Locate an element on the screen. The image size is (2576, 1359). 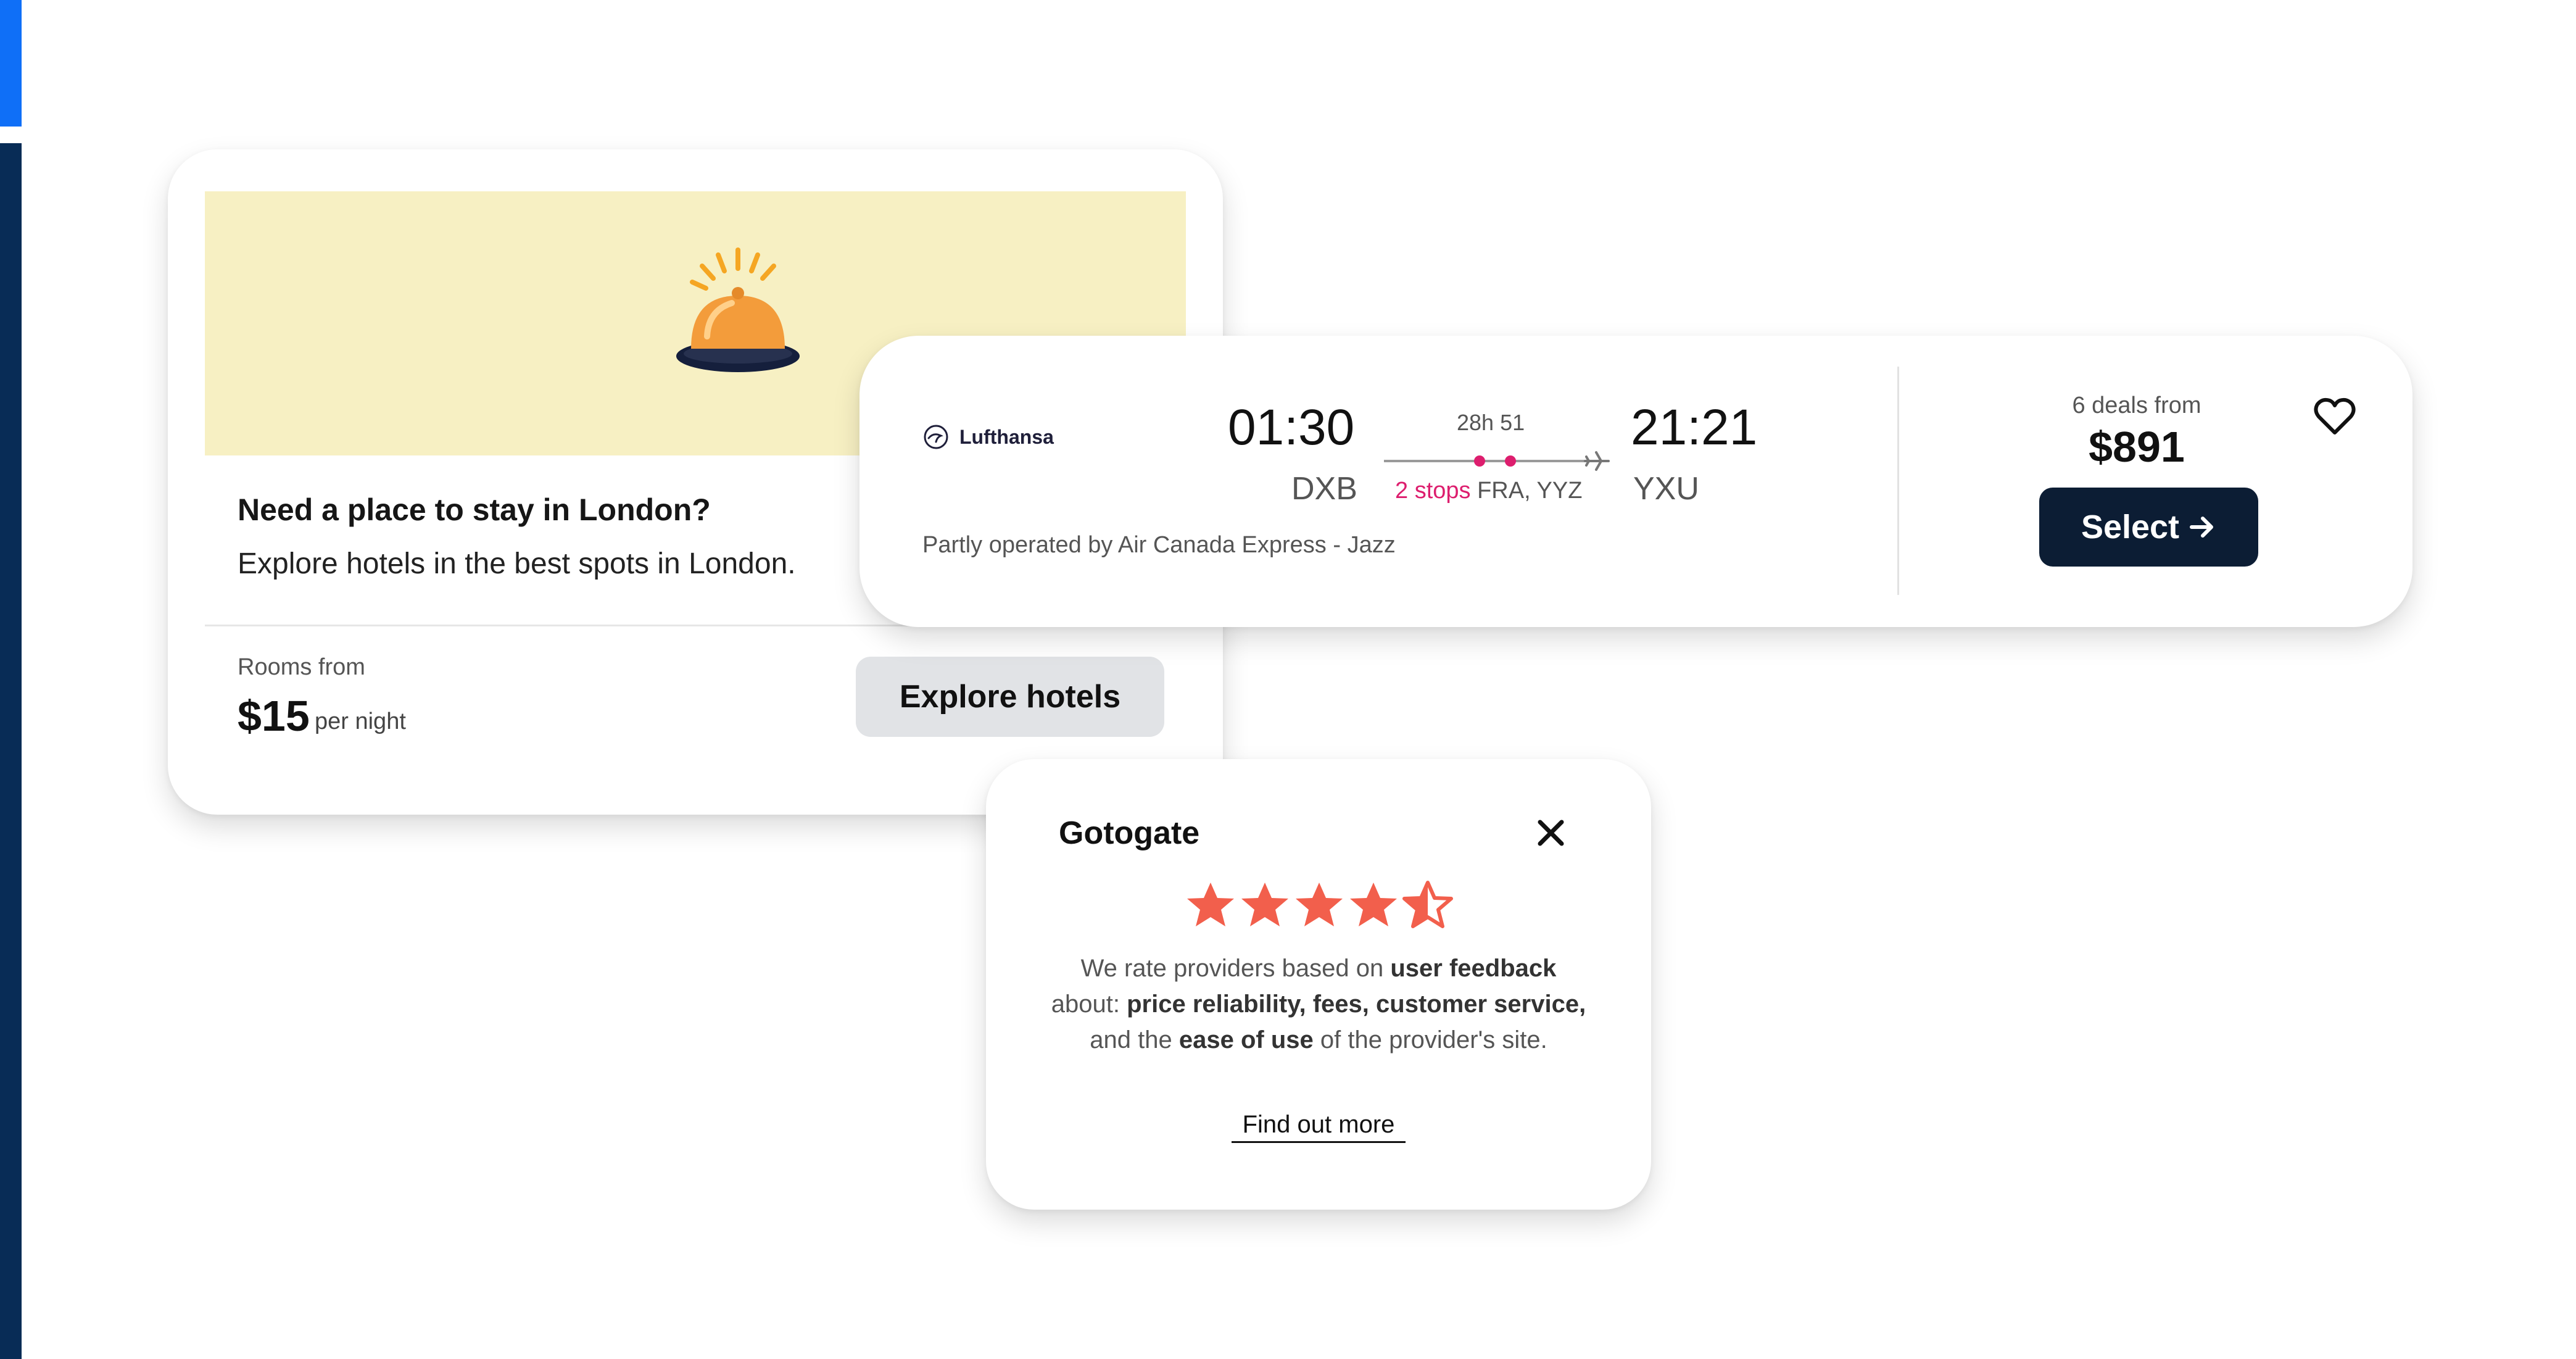
close-icon is located at coordinates (1551, 833).